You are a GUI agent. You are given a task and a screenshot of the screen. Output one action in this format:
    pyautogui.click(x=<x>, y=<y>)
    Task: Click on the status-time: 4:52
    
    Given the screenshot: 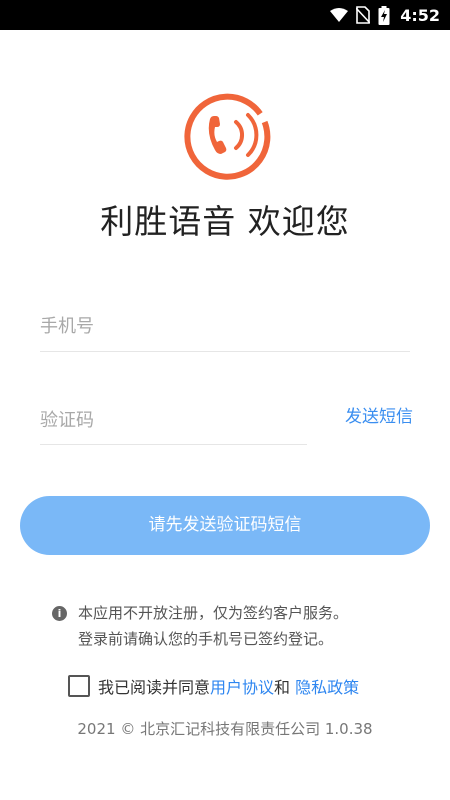 What is the action you would take?
    pyautogui.click(x=420, y=15)
    